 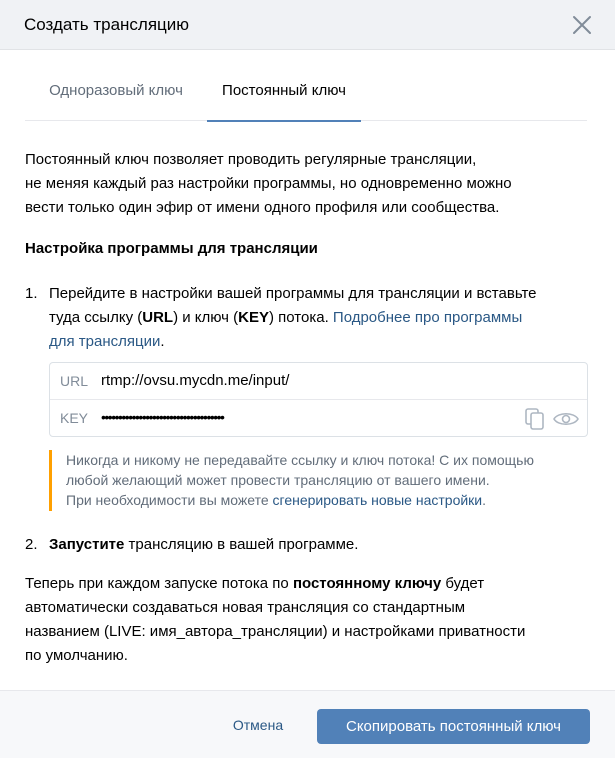 What do you see at coordinates (159, 583) in the screenshot?
I see `text: Теперь при каждом запуске потока по` at bounding box center [159, 583].